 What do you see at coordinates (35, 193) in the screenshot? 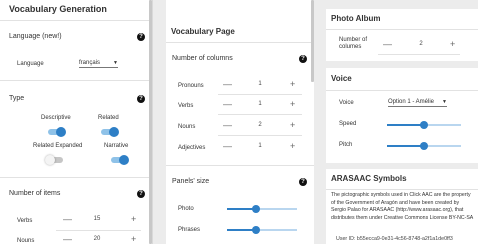
I see `items-section-title: Number of items` at bounding box center [35, 193].